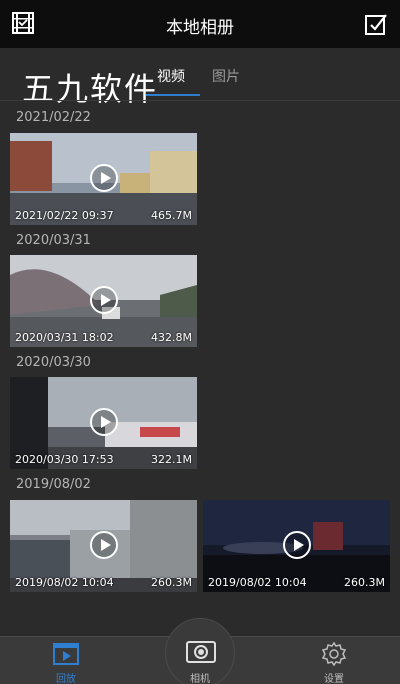 The width and height of the screenshot is (400, 684). Describe the element at coordinates (171, 215) in the screenshot. I see `video-size: 465.7M` at that location.